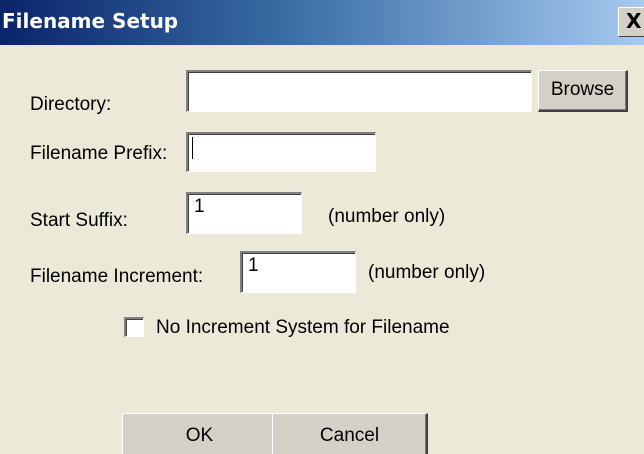  What do you see at coordinates (303, 328) in the screenshot?
I see `no-increment-label: No Increment System for Filename` at bounding box center [303, 328].